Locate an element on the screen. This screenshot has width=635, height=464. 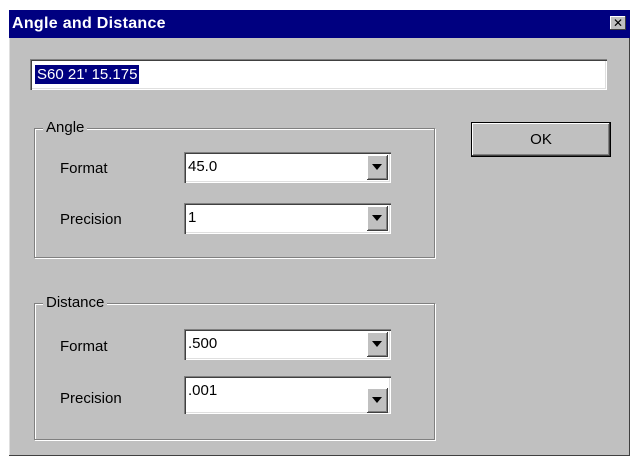
distance-precision-dropdown-button is located at coordinates (377, 400).